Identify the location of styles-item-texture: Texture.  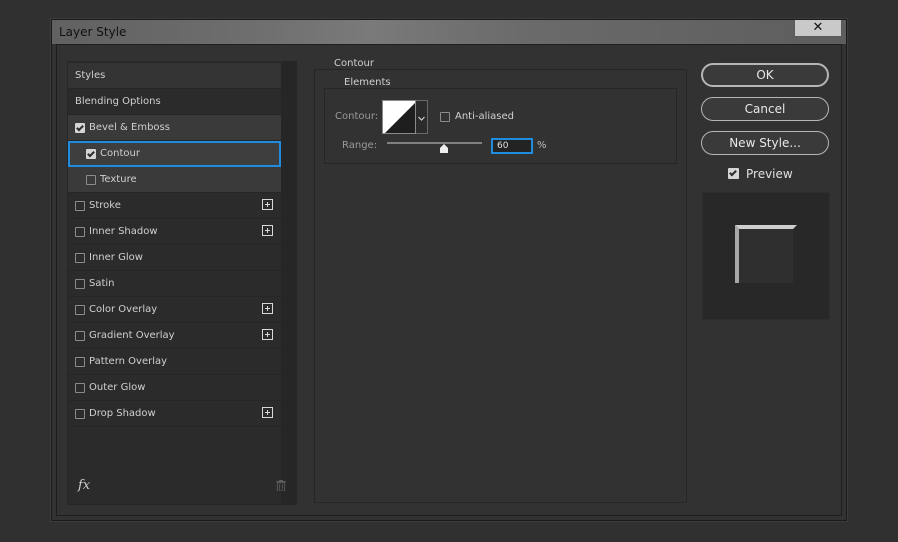
(174, 180).